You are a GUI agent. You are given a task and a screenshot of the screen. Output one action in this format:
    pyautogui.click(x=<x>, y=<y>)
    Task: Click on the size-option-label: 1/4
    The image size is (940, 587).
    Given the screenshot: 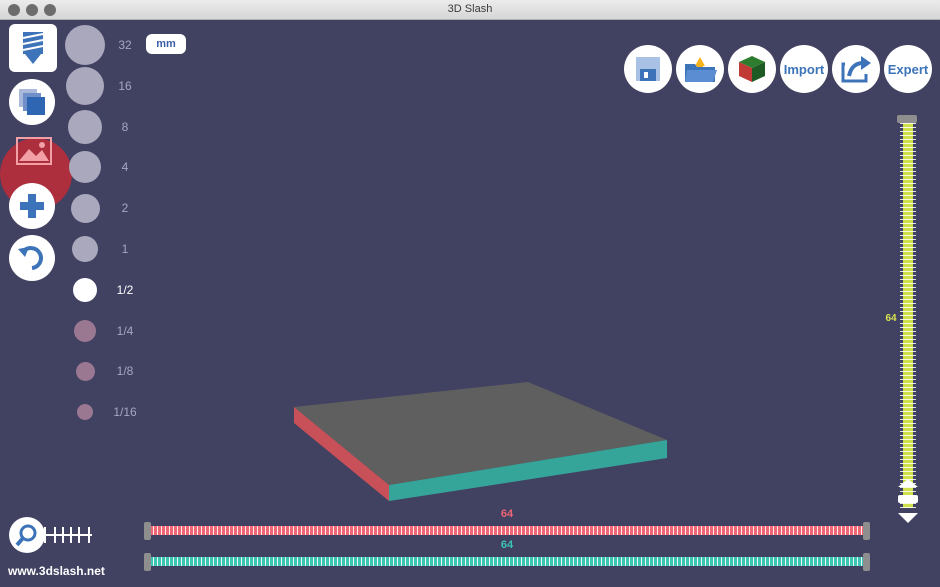 What is the action you would take?
    pyautogui.click(x=125, y=330)
    